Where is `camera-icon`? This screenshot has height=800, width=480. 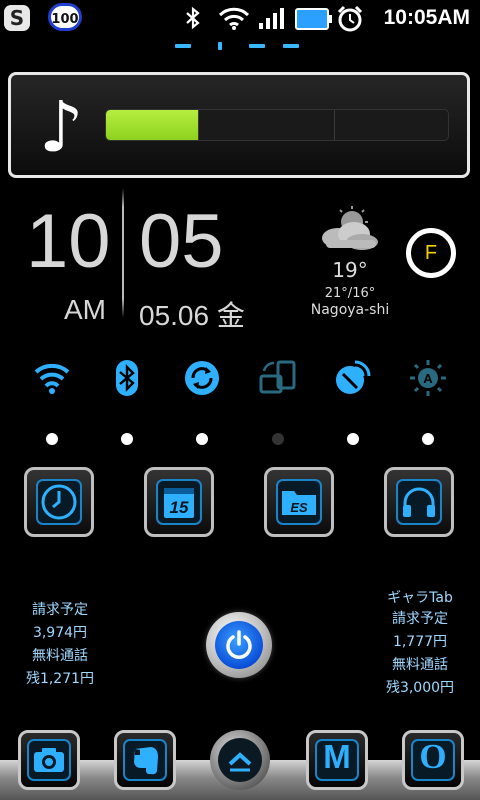
camera-icon is located at coordinates (49, 760).